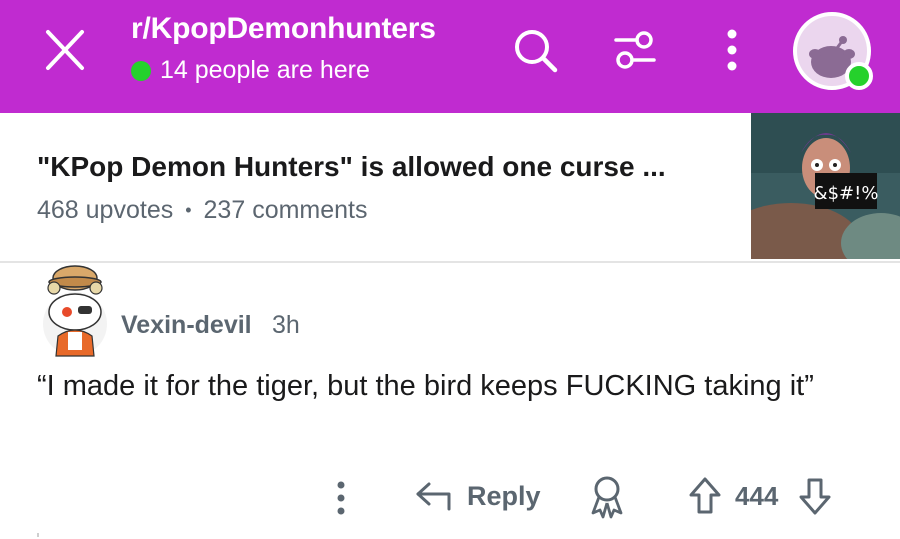 The width and height of the screenshot is (900, 539). Describe the element at coordinates (265, 70) in the screenshot. I see `online-count-text: 14 people are here` at that location.